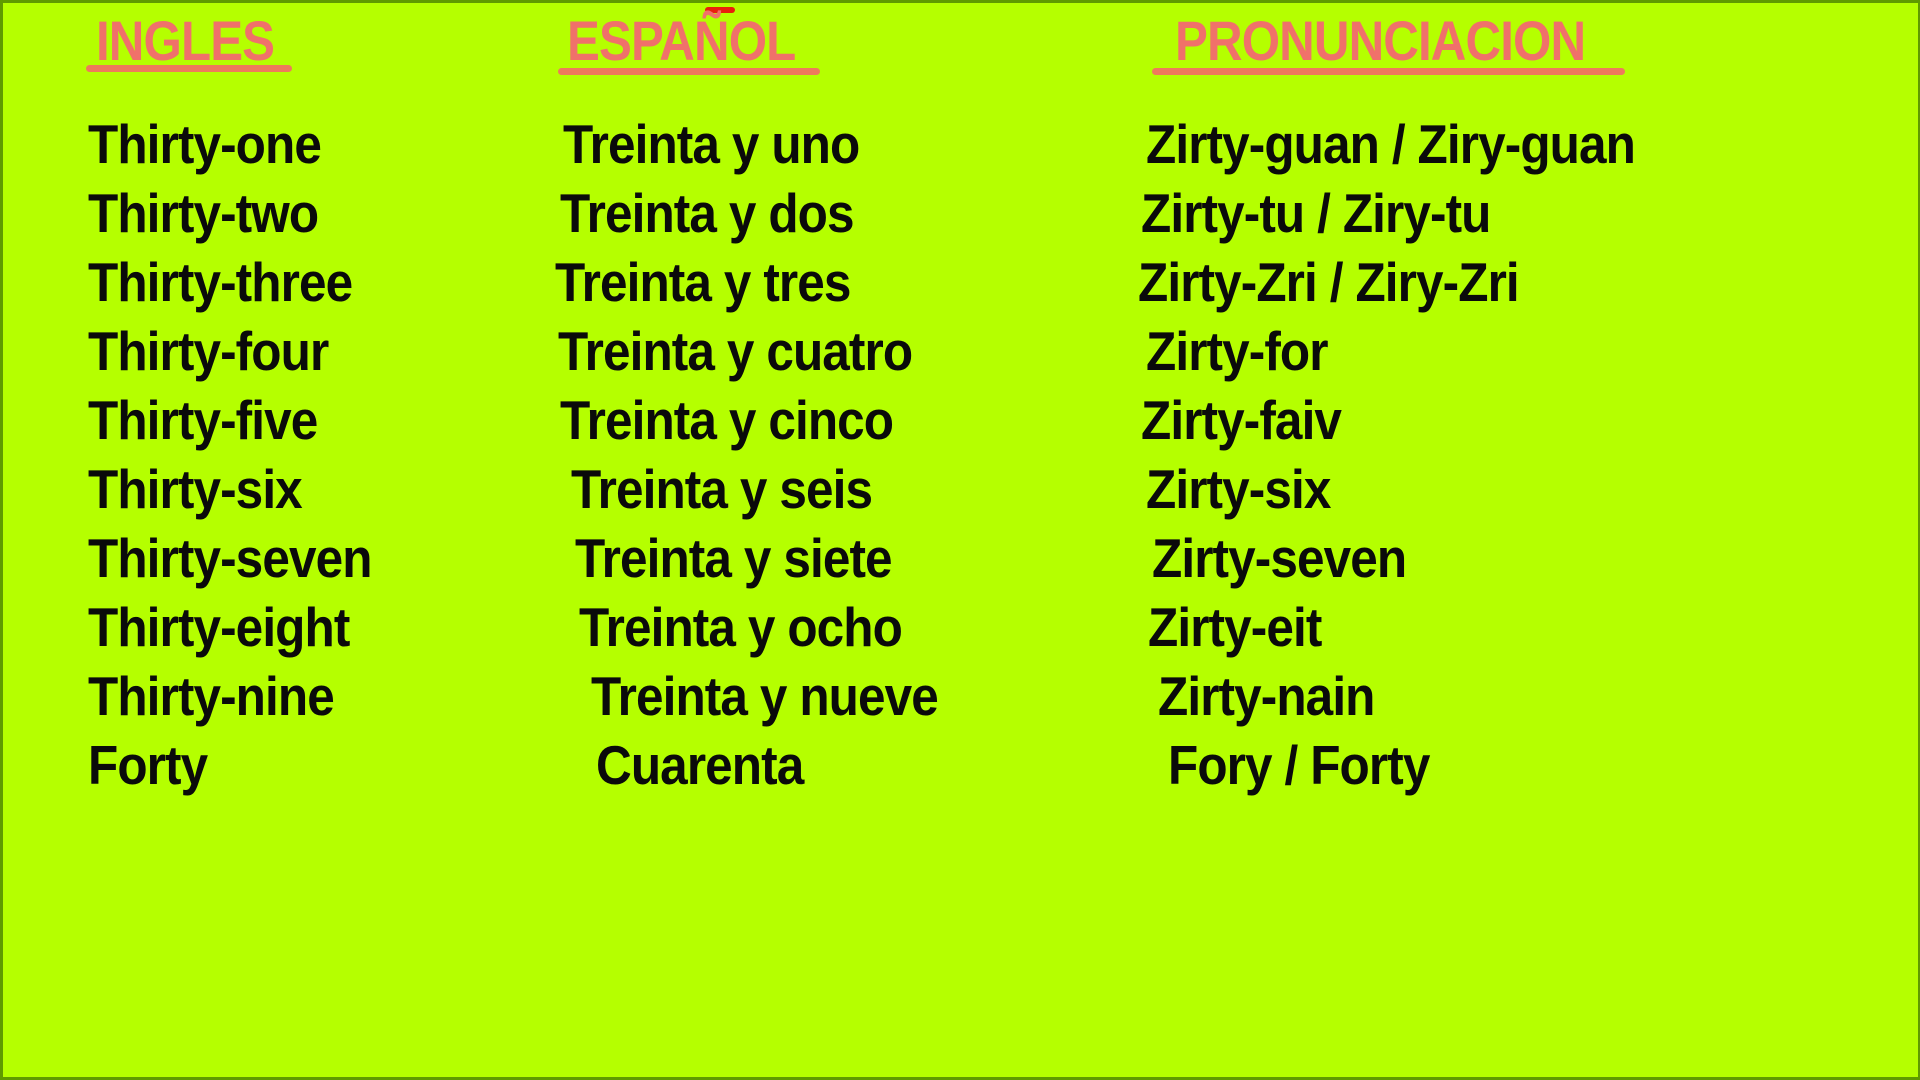  What do you see at coordinates (689, 71) in the screenshot?
I see `header-spanish-underline` at bounding box center [689, 71].